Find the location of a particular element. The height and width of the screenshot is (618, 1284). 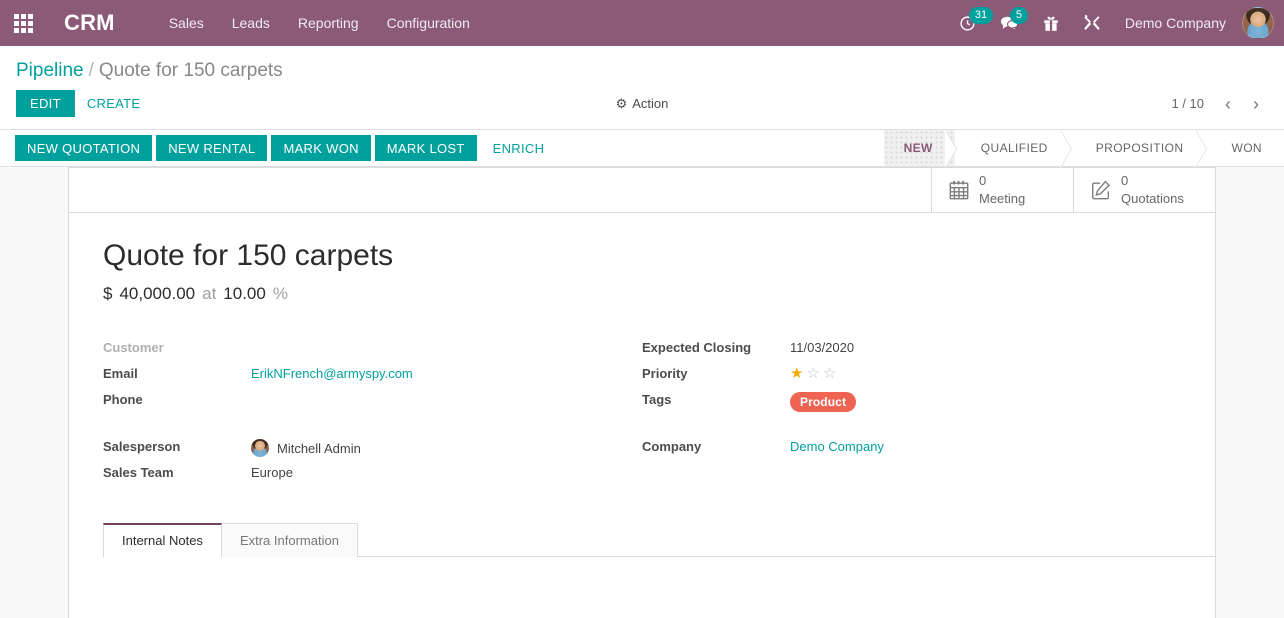

field-phone: Phone is located at coordinates (357, 402).